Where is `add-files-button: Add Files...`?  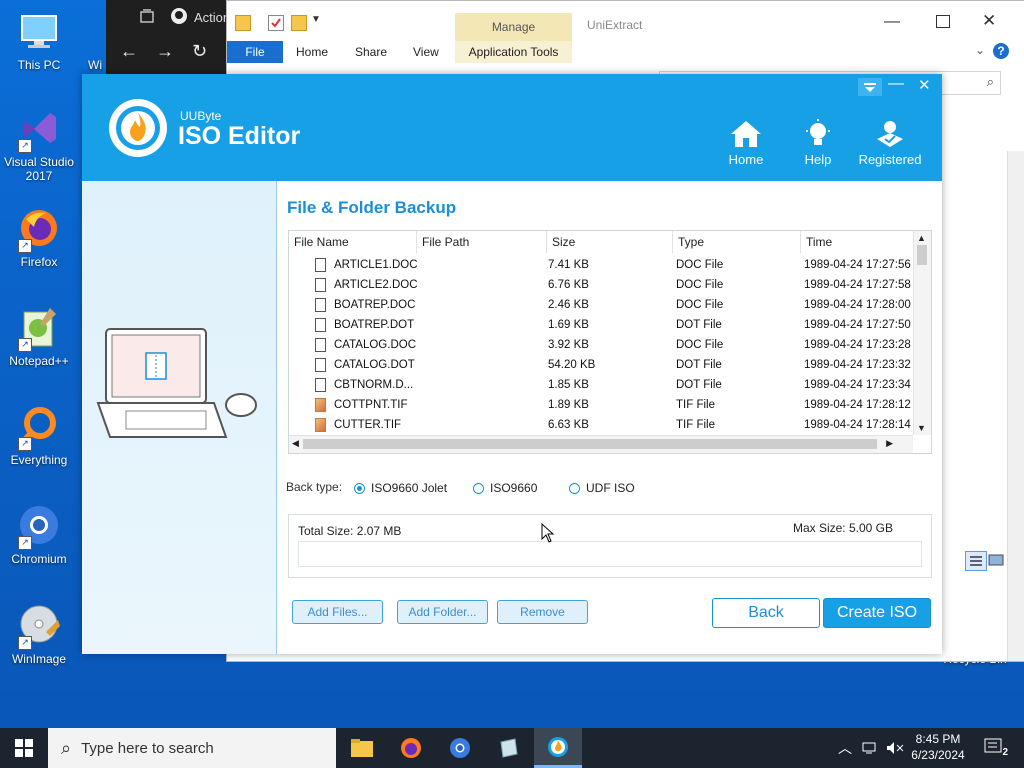 add-files-button: Add Files... is located at coordinates (337, 612).